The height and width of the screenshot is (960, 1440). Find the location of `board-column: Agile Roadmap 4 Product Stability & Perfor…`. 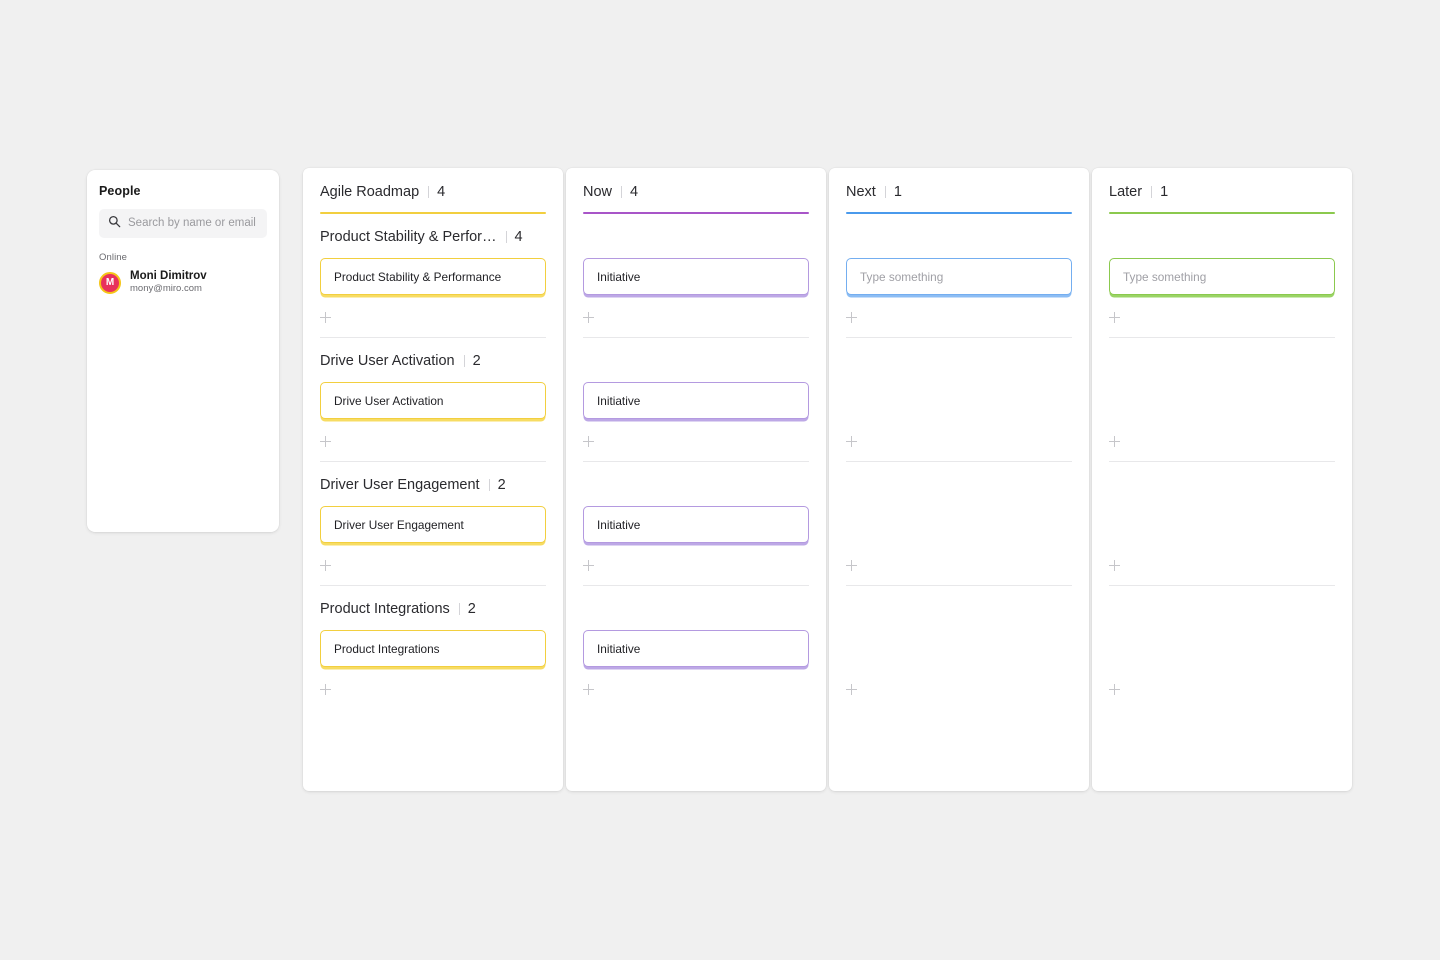

board-column: Agile Roadmap 4 Product Stability & Perfor… is located at coordinates (433, 479).